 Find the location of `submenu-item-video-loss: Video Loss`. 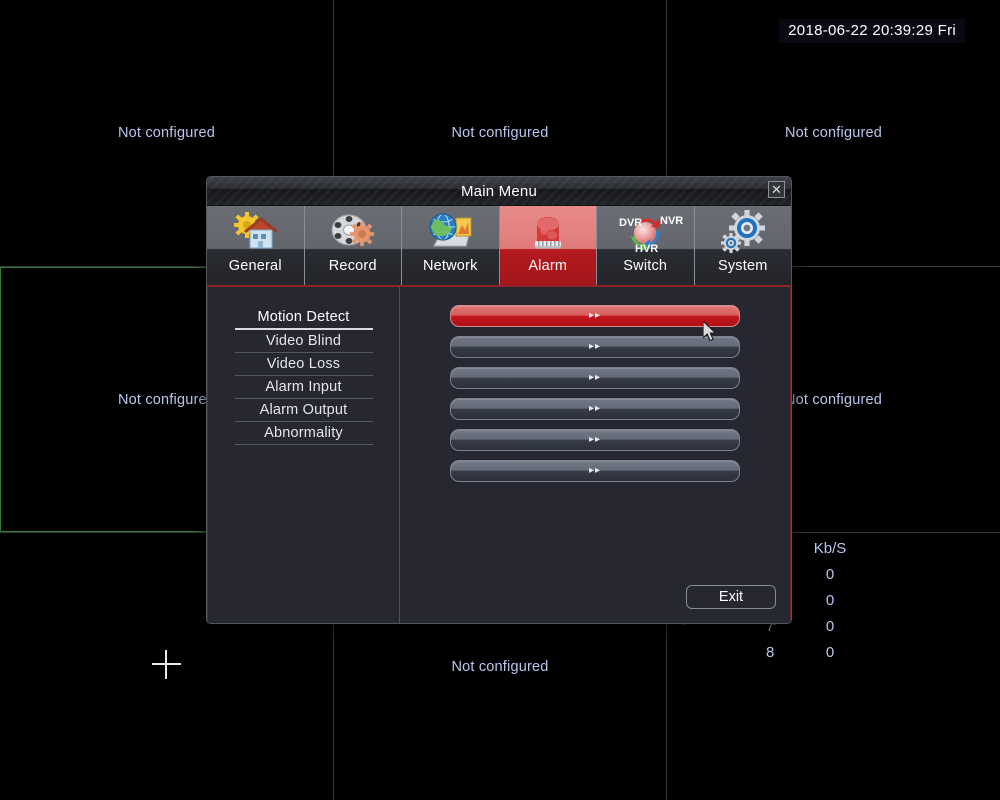

submenu-item-video-loss: Video Loss is located at coordinates (303, 364).